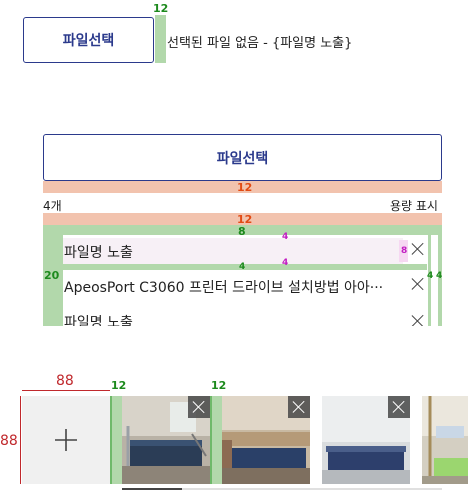 This screenshot has width=468, height=493. I want to click on file-select-button-mid: 파일선택, so click(242, 157).